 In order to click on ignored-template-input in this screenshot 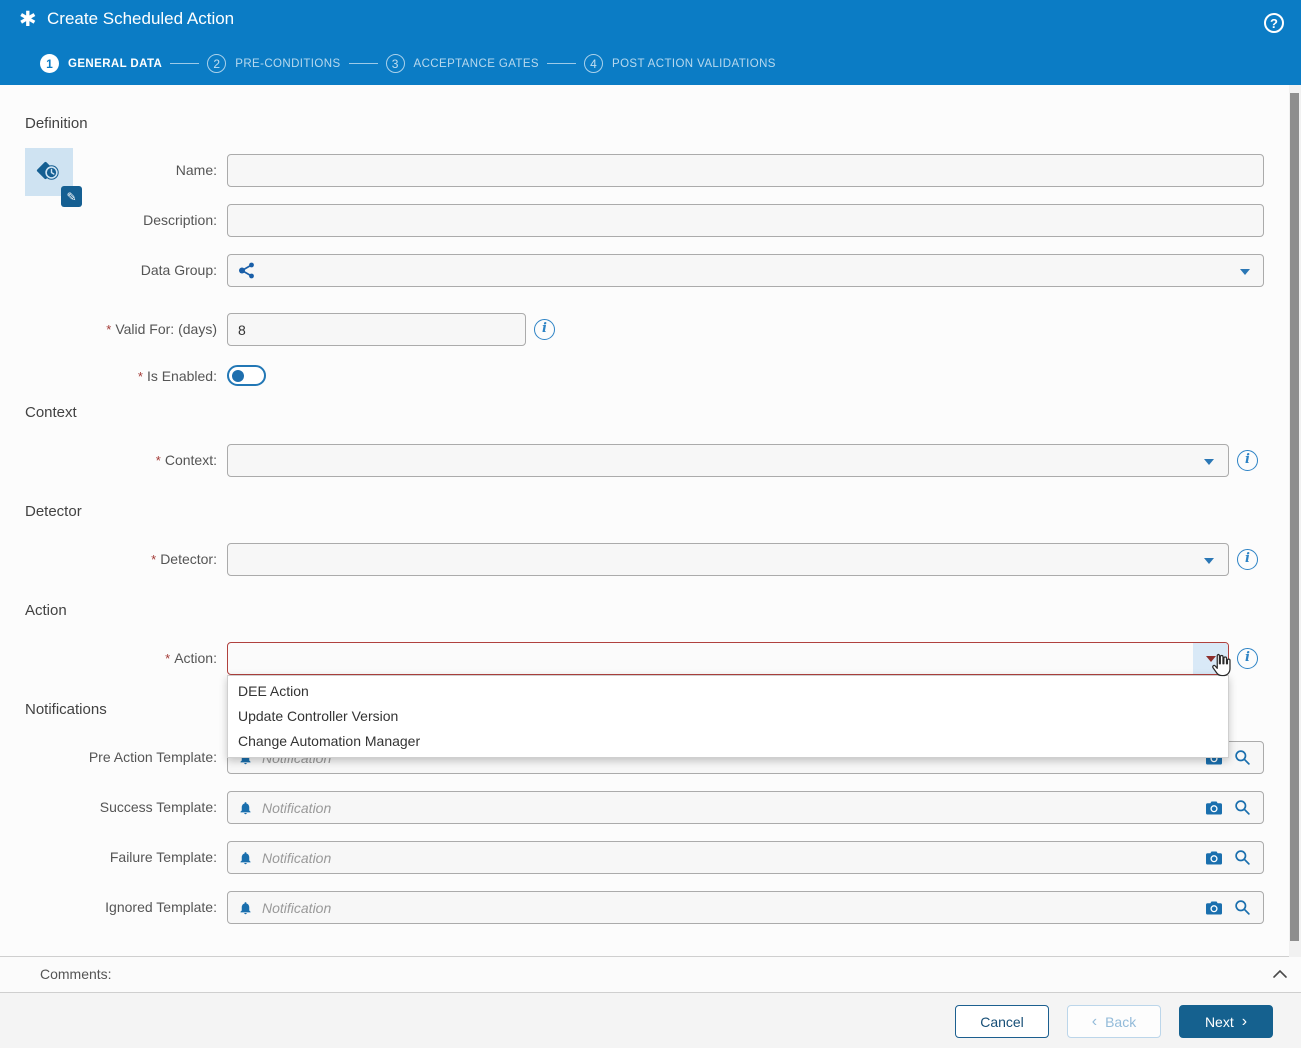, I will do `click(745, 907)`.